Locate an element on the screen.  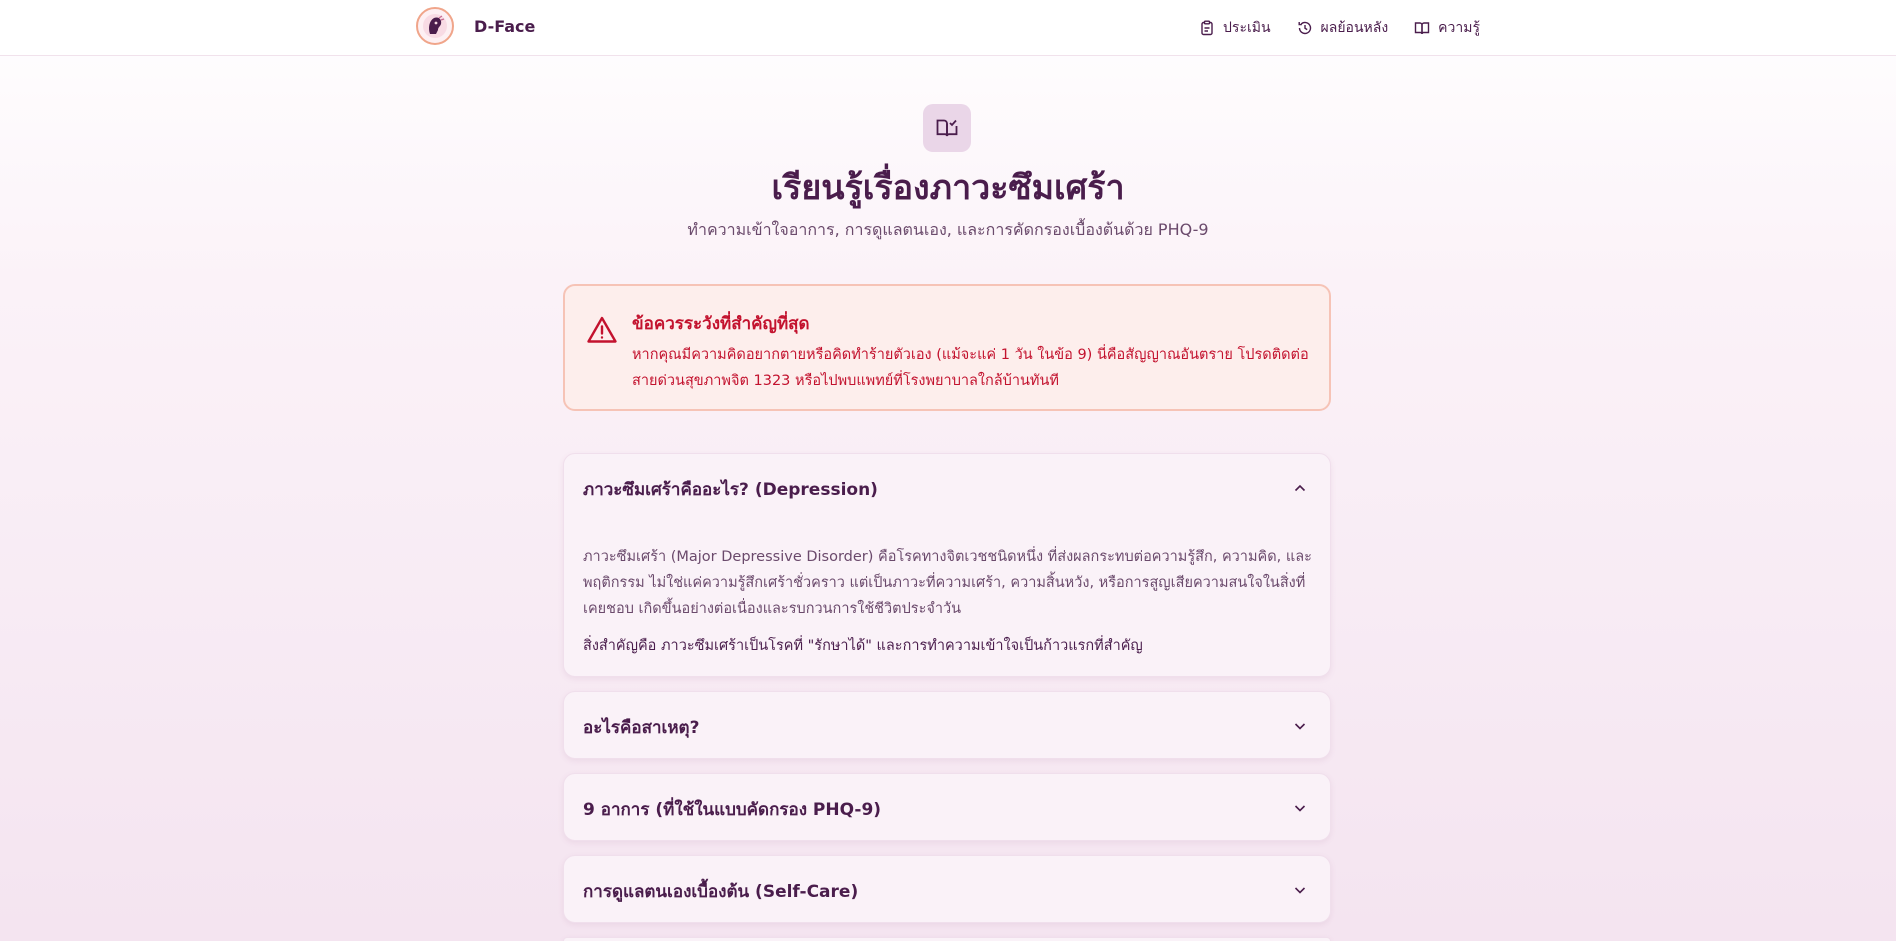
alert-title: ข้อควรระวังที่สำคัญที่สุด is located at coordinates (721, 324).